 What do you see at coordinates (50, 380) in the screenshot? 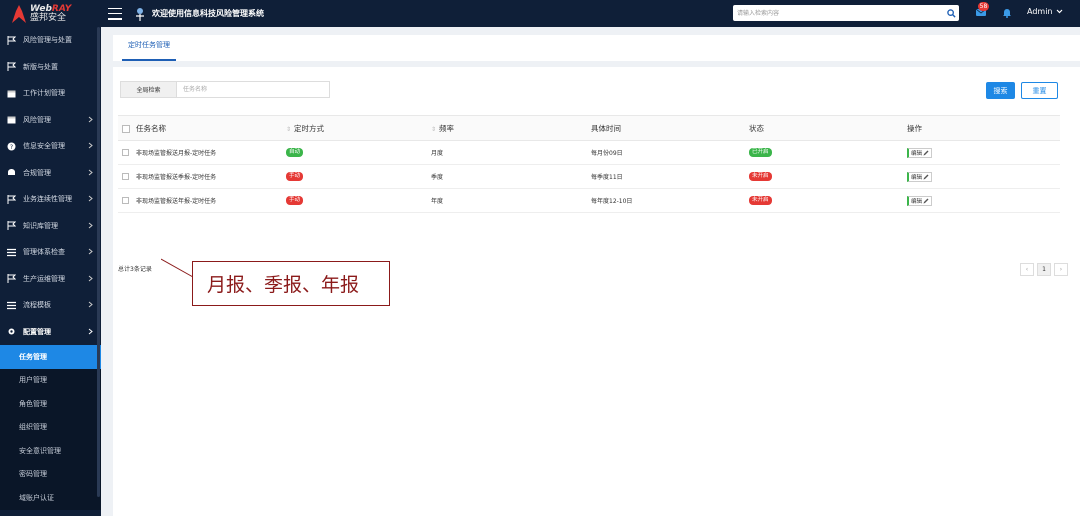
I see `sidebar-subitem-user-management: 用户管理` at bounding box center [50, 380].